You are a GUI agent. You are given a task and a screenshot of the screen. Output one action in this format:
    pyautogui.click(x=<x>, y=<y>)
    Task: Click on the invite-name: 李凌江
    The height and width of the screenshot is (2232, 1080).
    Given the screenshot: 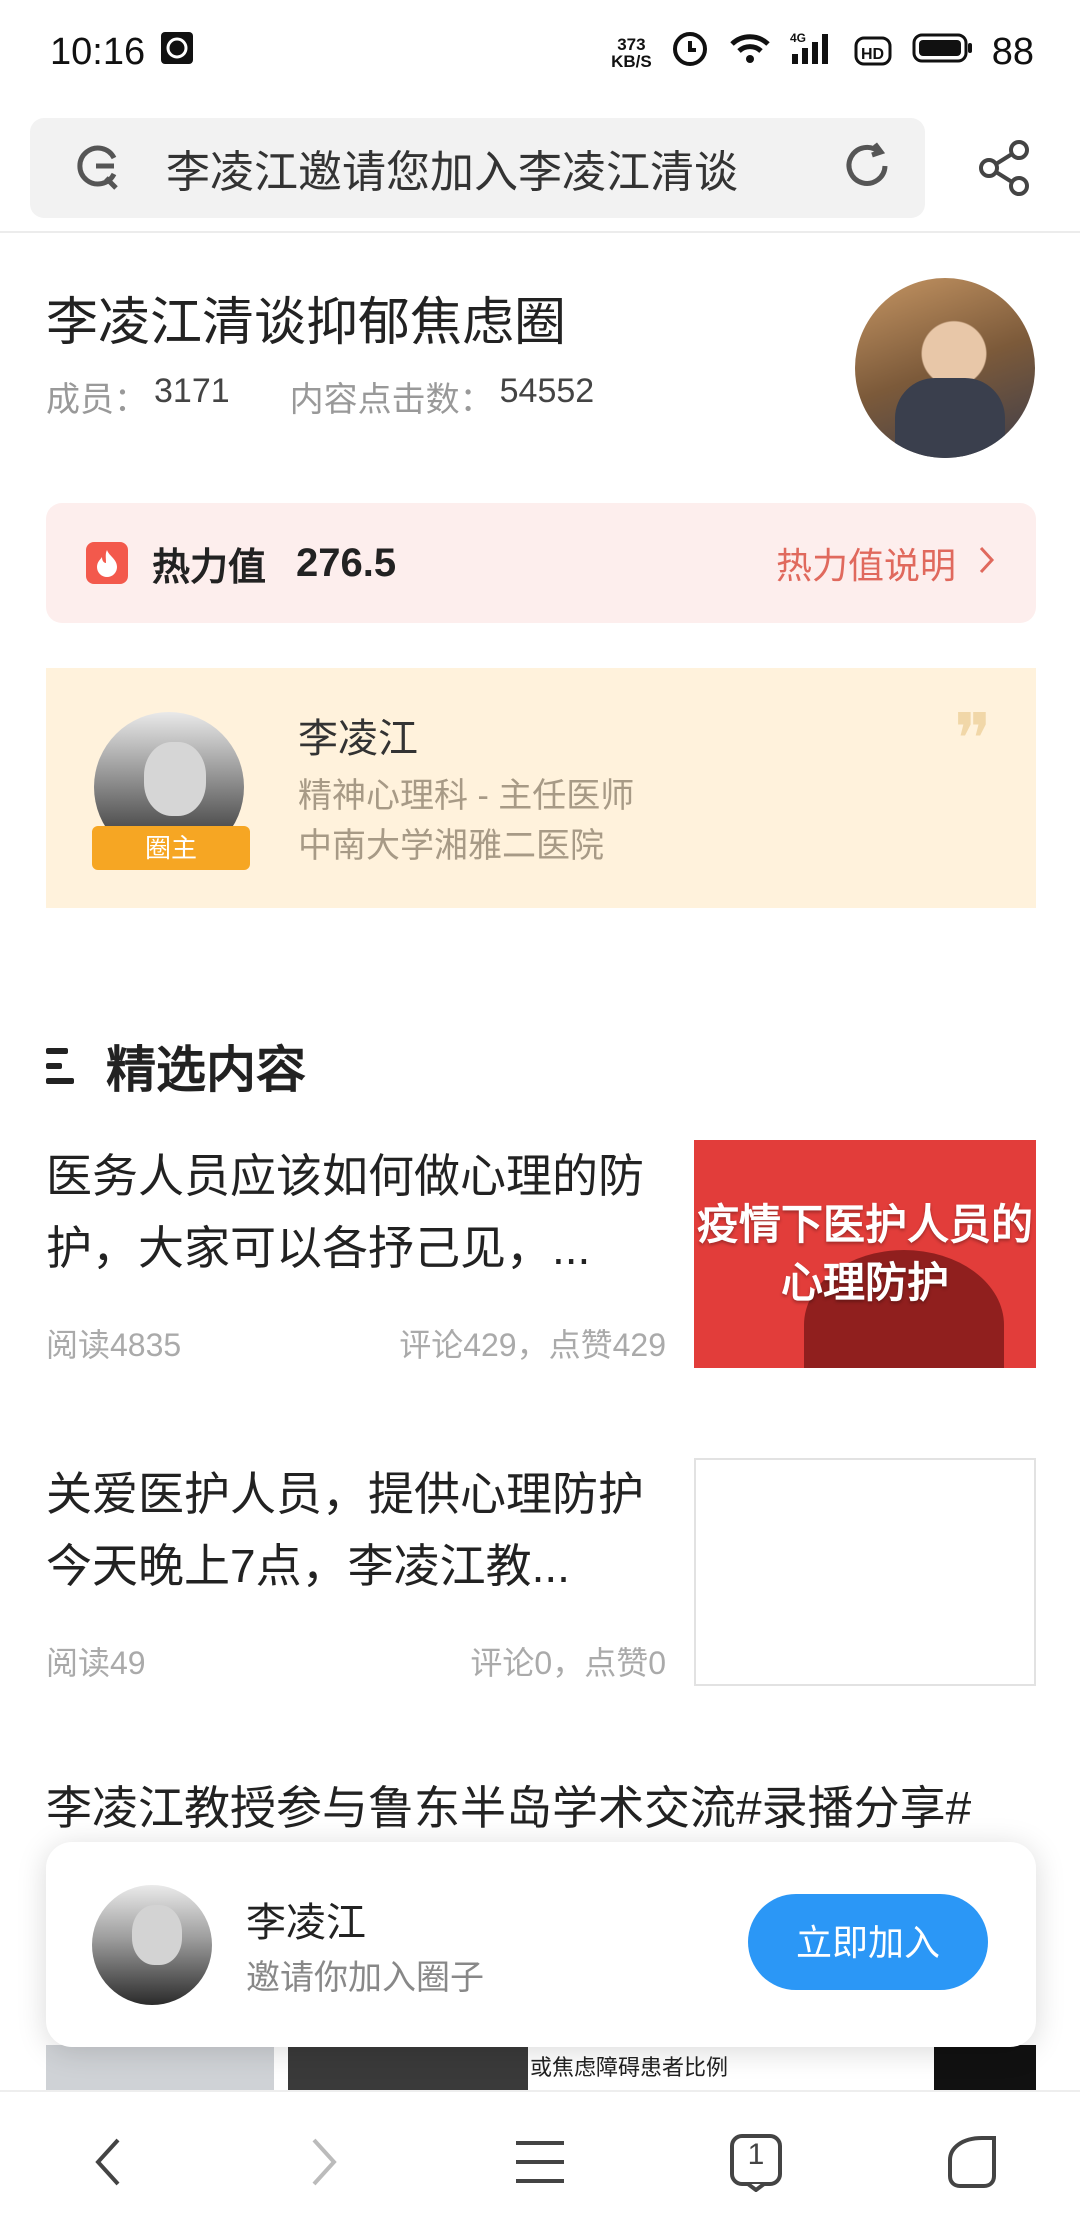 What is the action you would take?
    pyautogui.click(x=306, y=1923)
    